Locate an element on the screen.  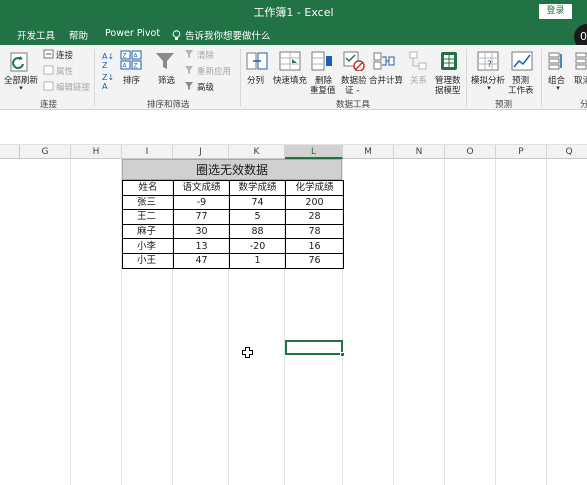
title-bar: 工作簿1 - Excel 登录 is located at coordinates (293, 11).